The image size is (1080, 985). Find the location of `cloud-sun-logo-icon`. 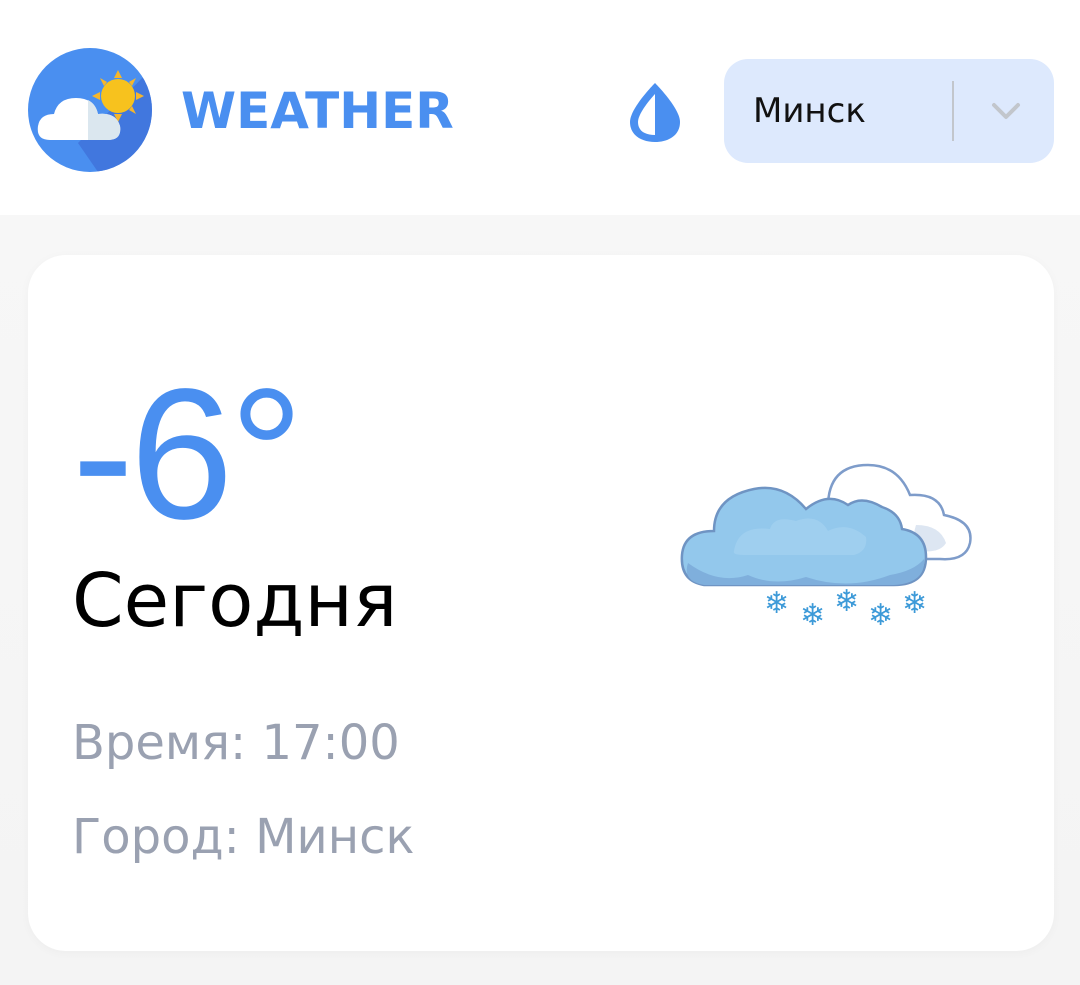

cloud-sun-logo-icon is located at coordinates (90, 110).